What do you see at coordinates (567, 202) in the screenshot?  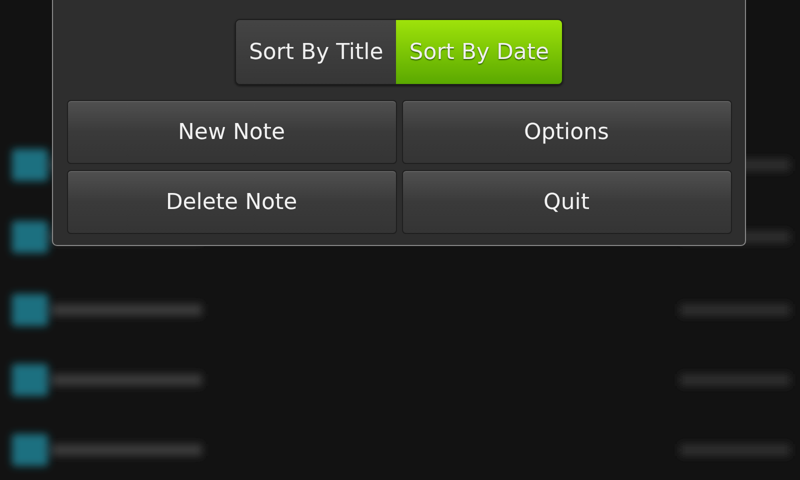 I see `menu-button: Quit` at bounding box center [567, 202].